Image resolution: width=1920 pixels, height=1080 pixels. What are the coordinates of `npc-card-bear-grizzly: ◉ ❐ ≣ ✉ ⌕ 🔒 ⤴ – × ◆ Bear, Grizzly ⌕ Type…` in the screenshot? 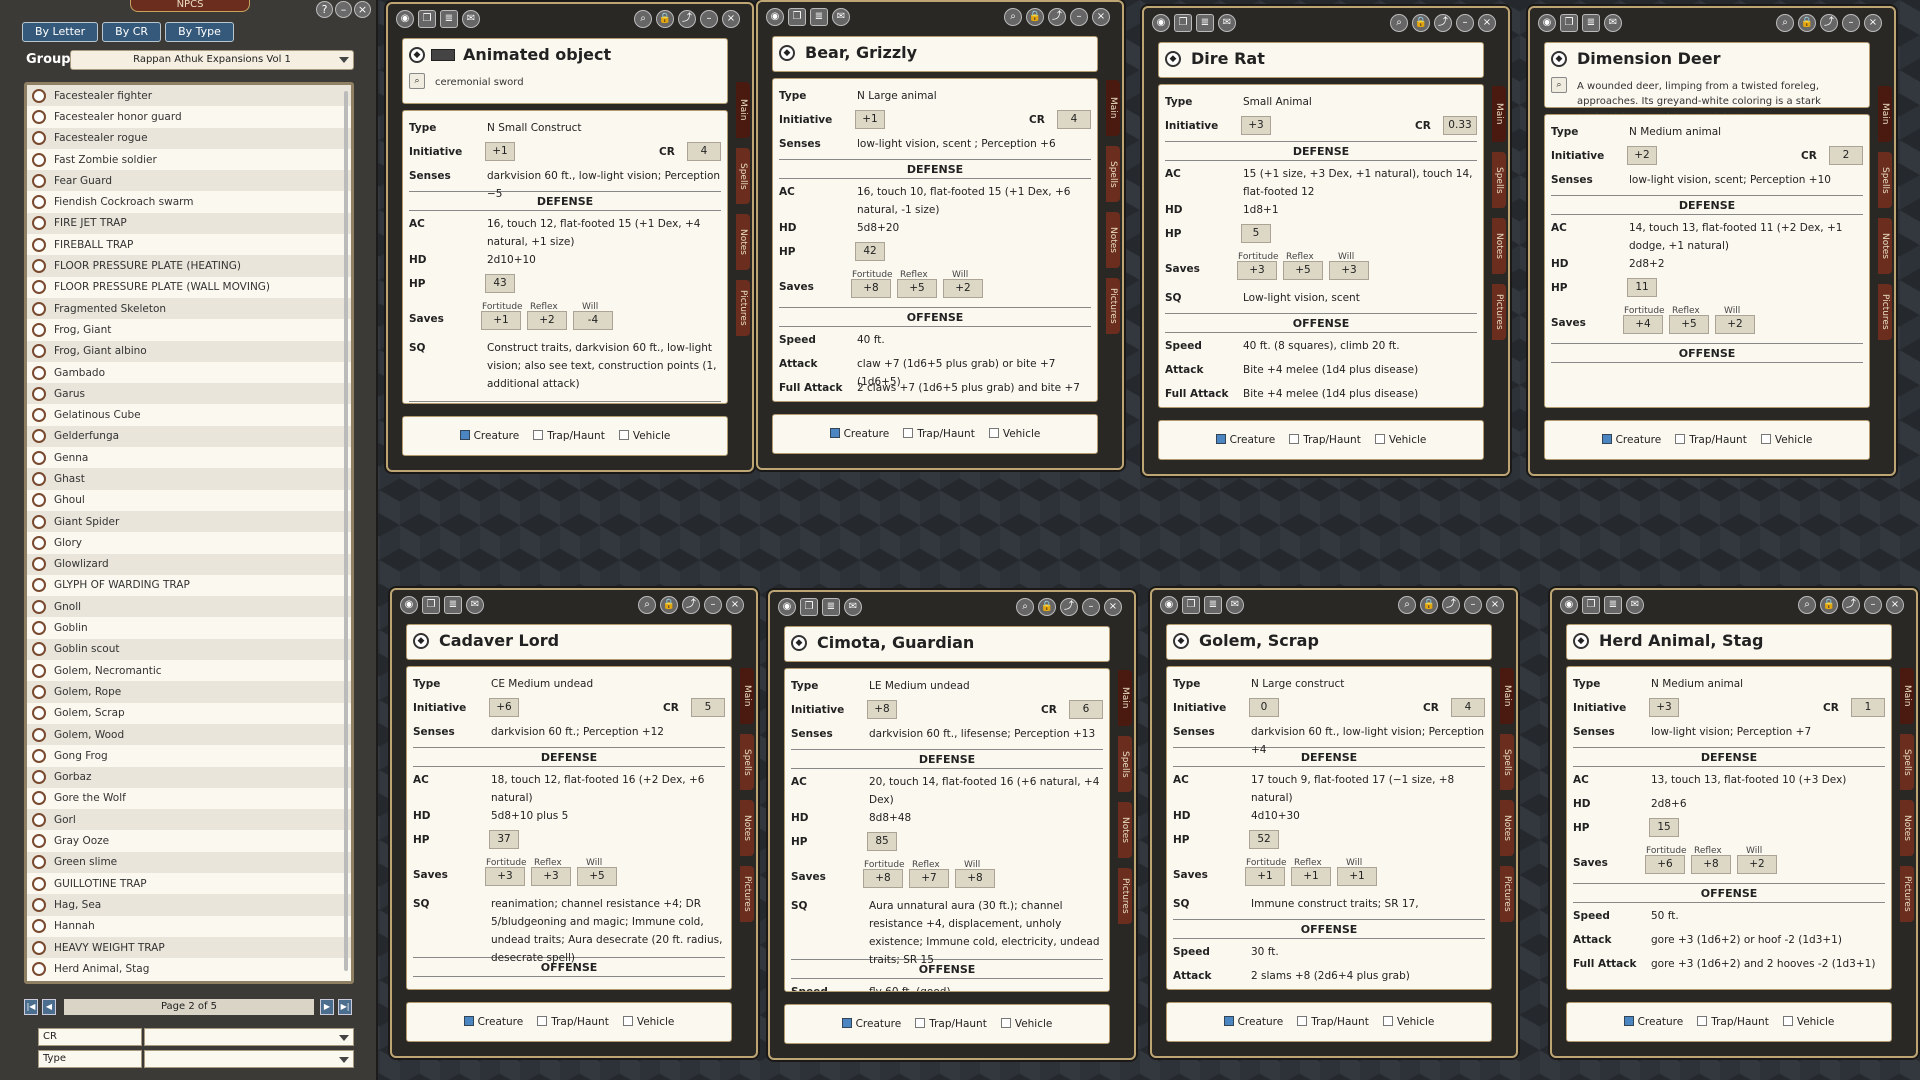 It's located at (940, 235).